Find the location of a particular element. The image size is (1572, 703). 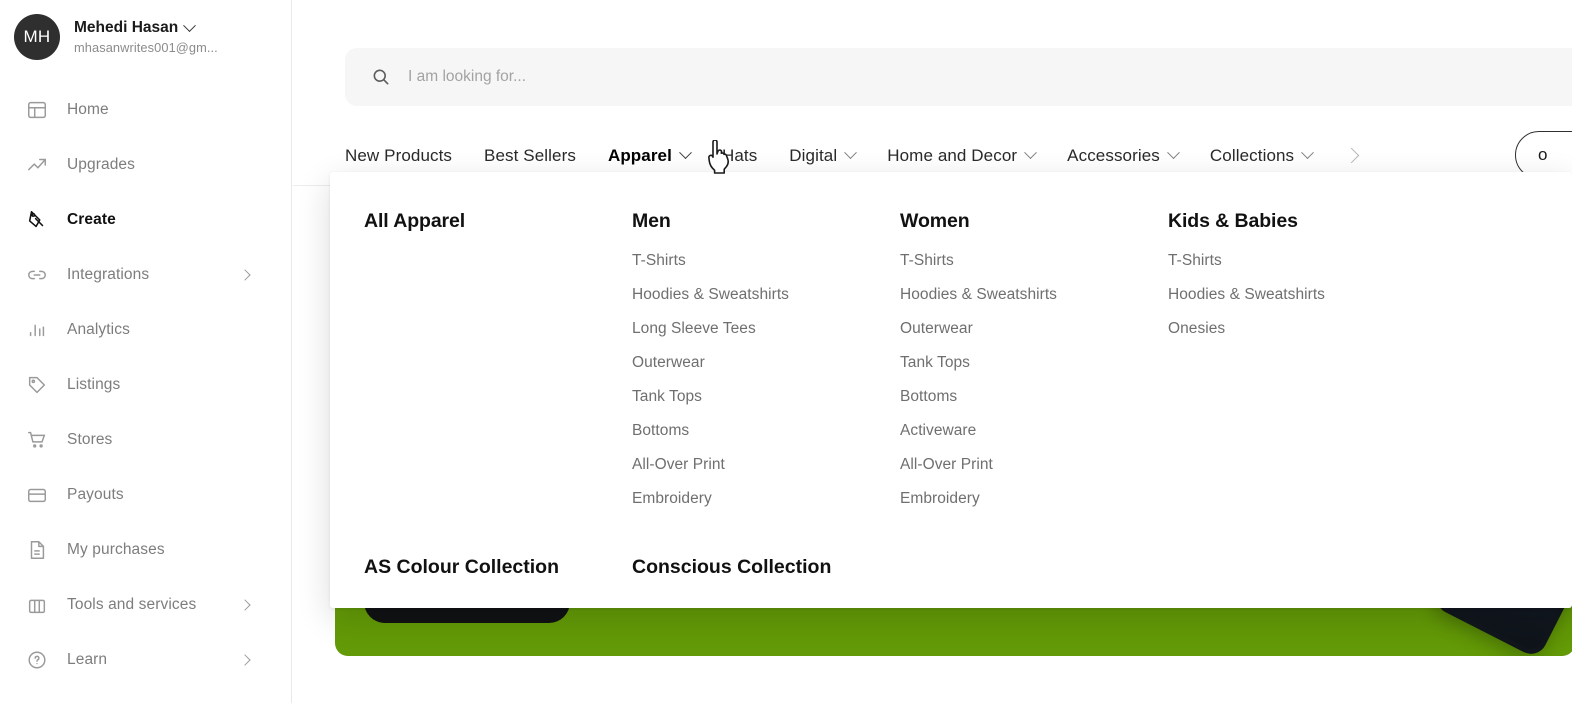

sidebar-item-label: Upgrades is located at coordinates (101, 164).